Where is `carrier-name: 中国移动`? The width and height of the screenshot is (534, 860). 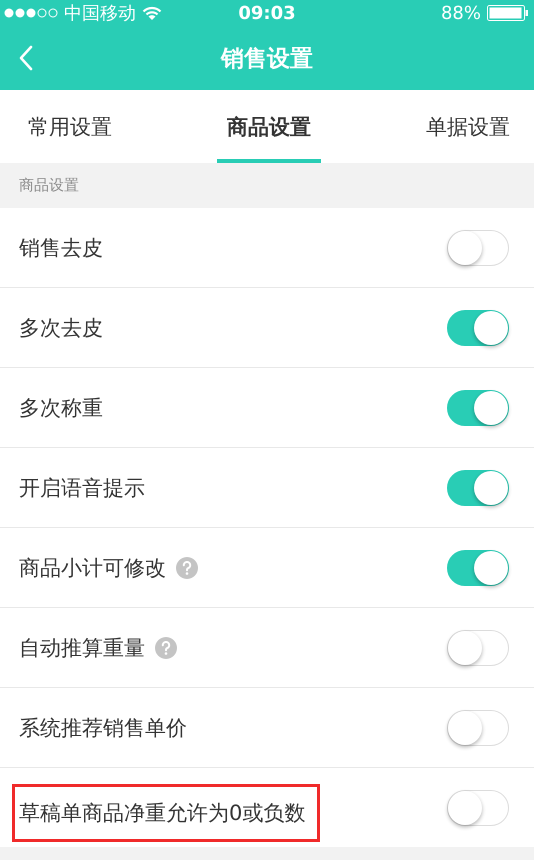
carrier-name: 中国移动 is located at coordinates (100, 13).